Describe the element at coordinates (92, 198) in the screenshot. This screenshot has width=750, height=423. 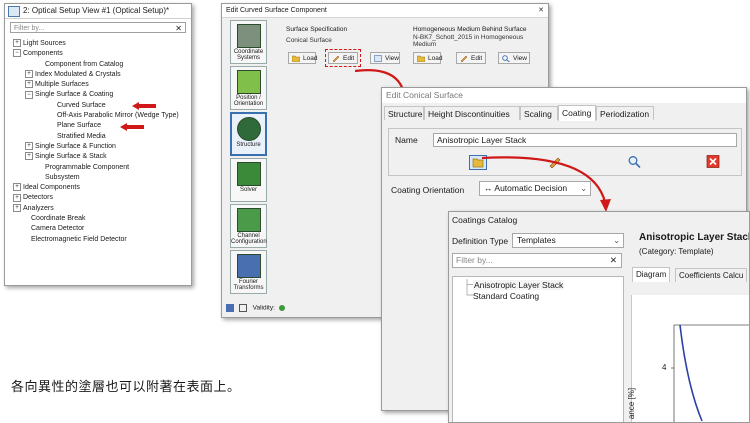
I see `tree-item: + Detectors` at that location.